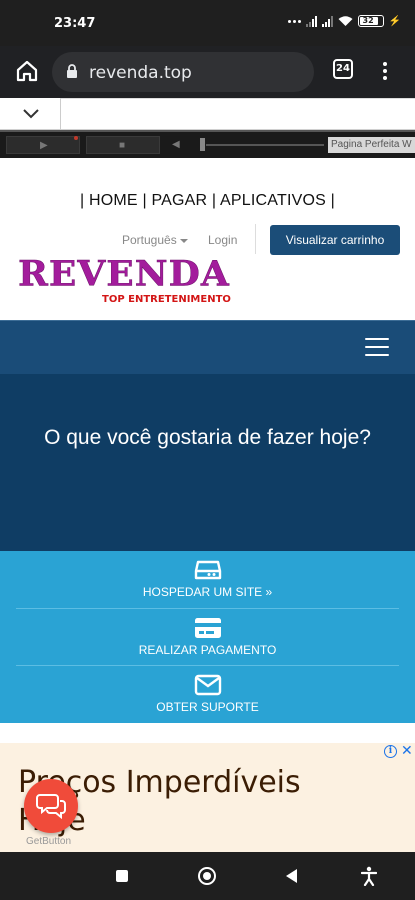  I want to click on system-navigation-bar, so click(207, 876).